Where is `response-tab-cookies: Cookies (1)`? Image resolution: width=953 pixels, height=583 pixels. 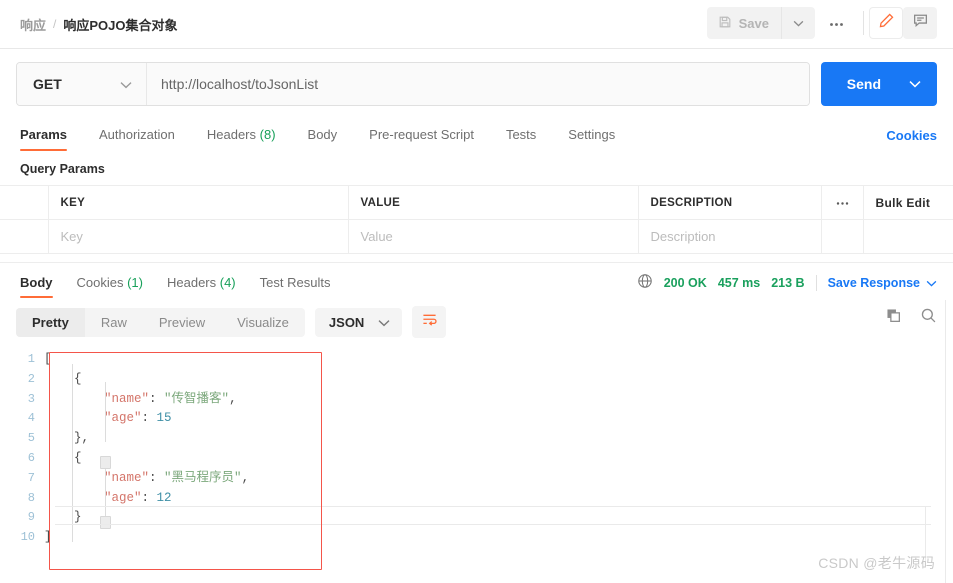
response-tab-cookies: Cookies (1) is located at coordinates (110, 286).